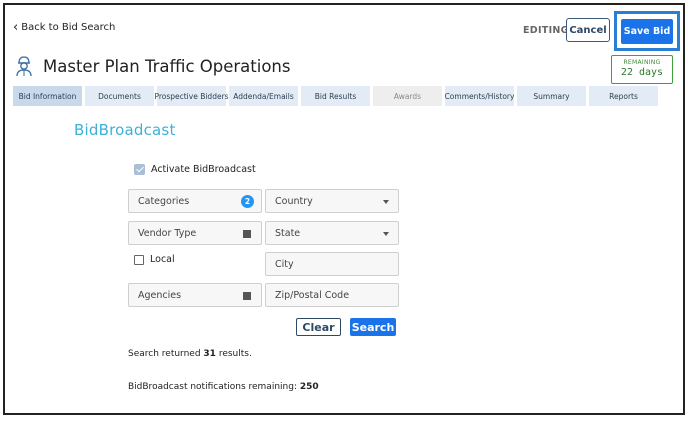  I want to click on checkbox-checked-icon, so click(139, 169).